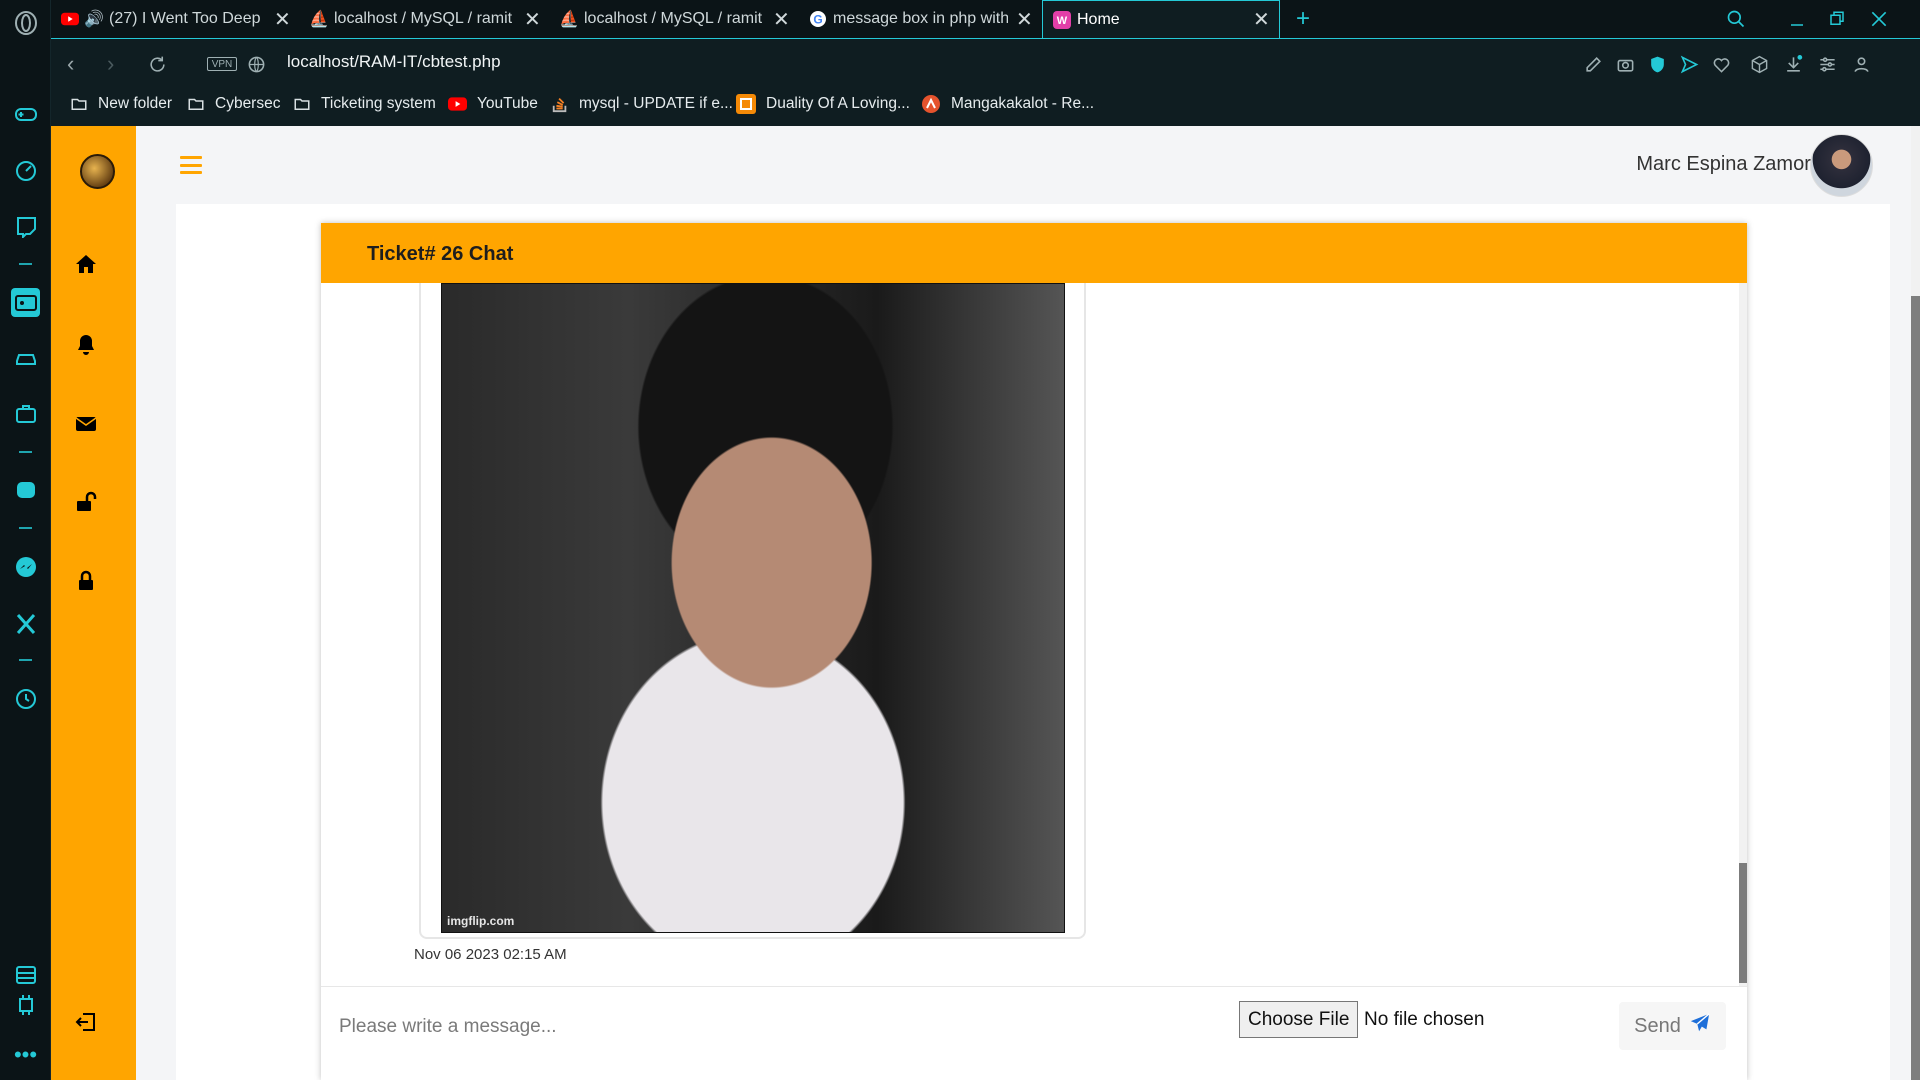 Image resolution: width=1920 pixels, height=1080 pixels. Describe the element at coordinates (1657, 64) in the screenshot. I see `shield-icon` at that location.